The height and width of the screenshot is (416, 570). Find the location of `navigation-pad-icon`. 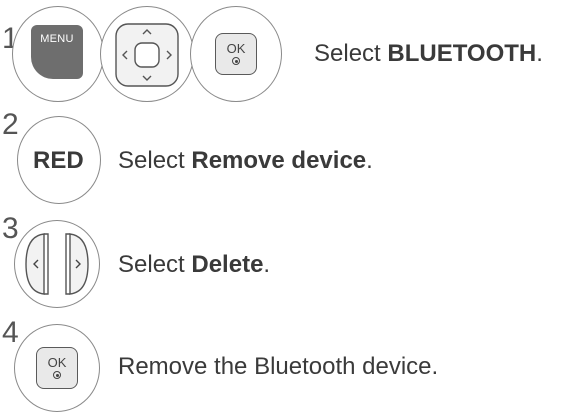

navigation-pad-icon is located at coordinates (147, 54).